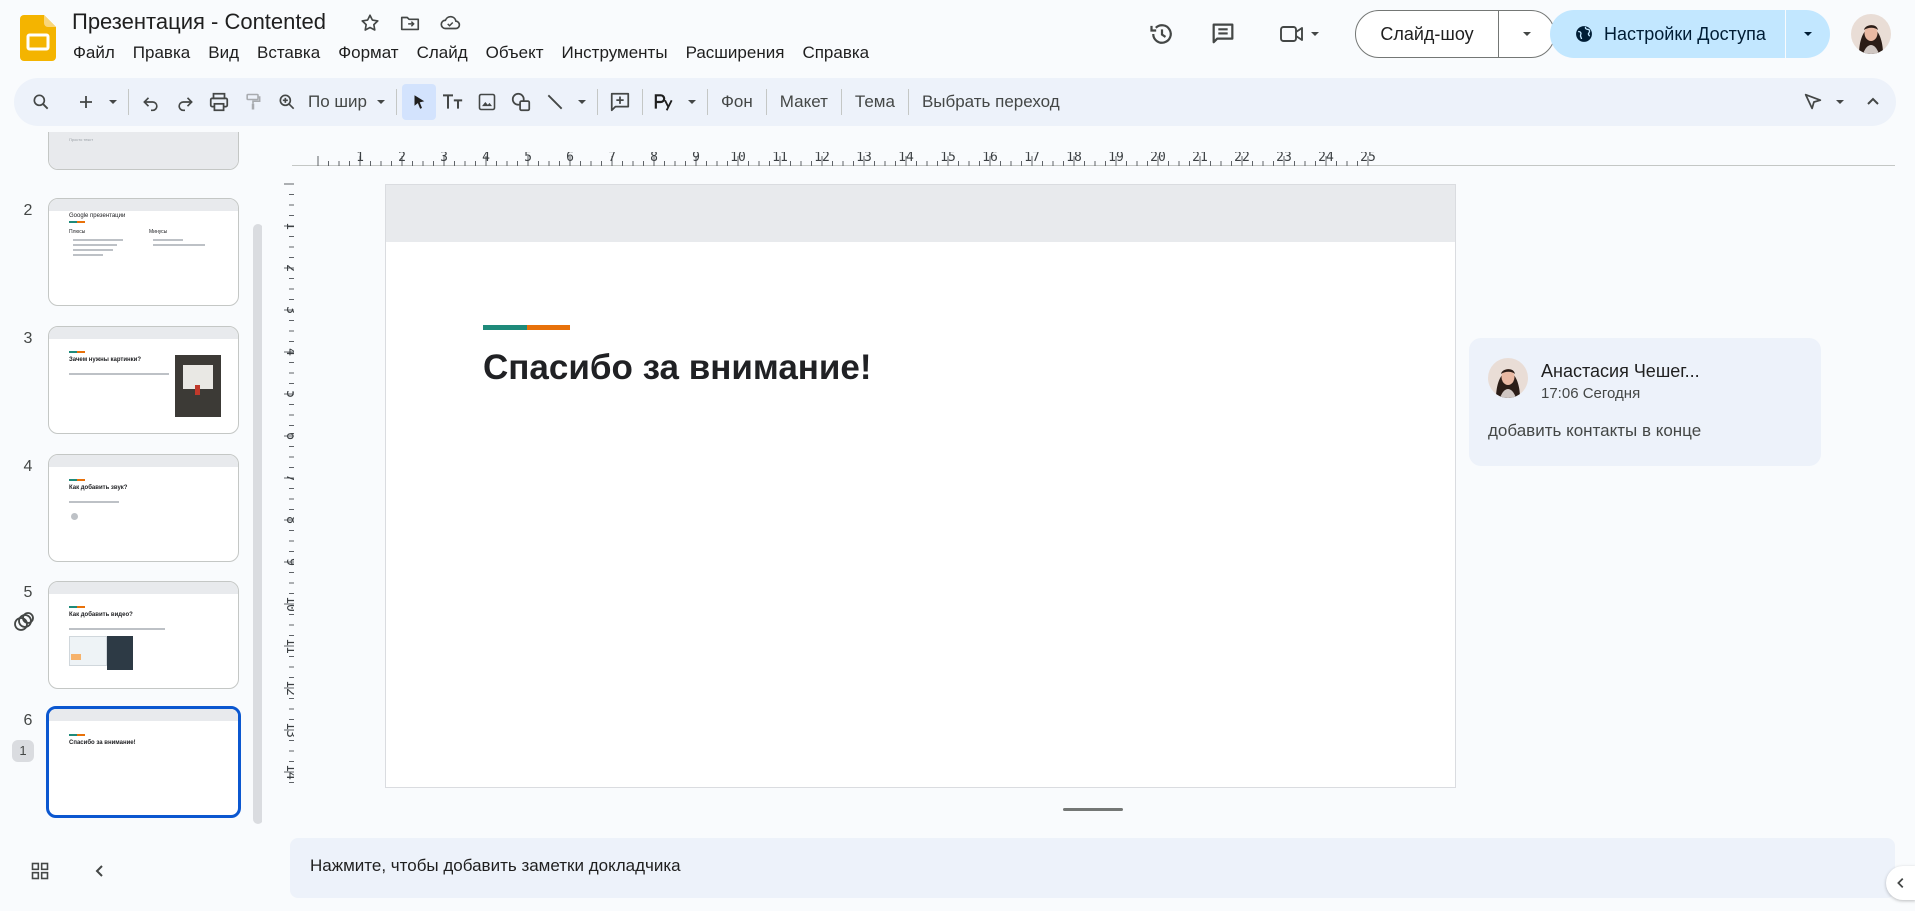 The height and width of the screenshot is (911, 1915). I want to click on menu-format: Формат, so click(368, 53).